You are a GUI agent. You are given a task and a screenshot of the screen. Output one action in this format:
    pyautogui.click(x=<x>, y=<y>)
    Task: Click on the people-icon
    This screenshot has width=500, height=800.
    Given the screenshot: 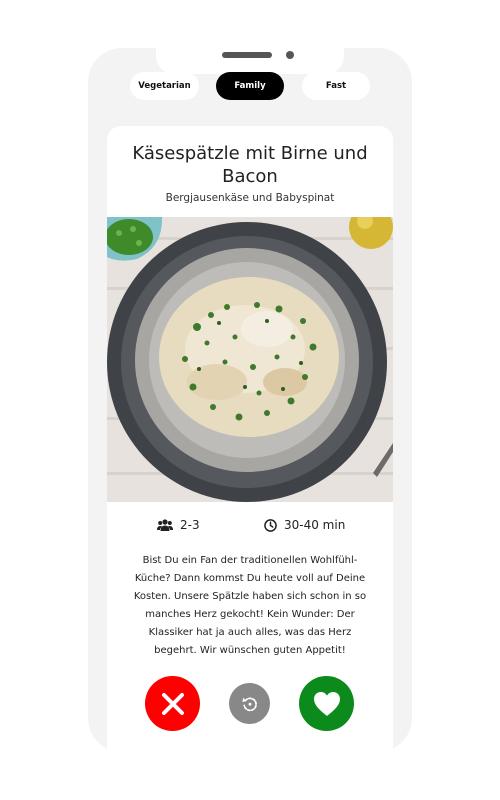 What is the action you would take?
    pyautogui.click(x=165, y=525)
    